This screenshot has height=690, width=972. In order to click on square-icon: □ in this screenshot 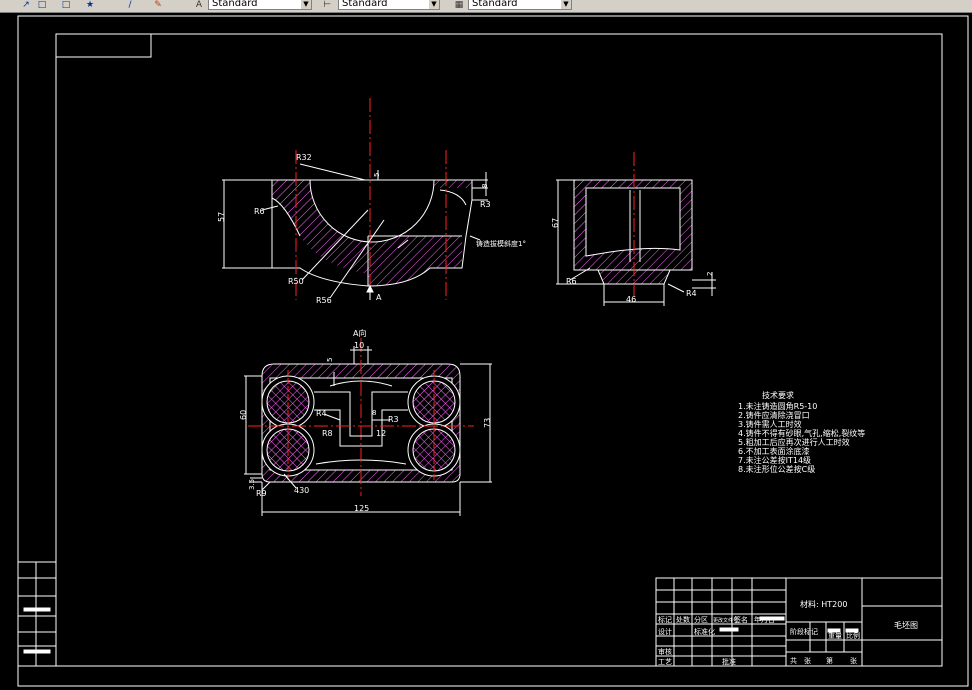, I will do `click(66, 5)`.